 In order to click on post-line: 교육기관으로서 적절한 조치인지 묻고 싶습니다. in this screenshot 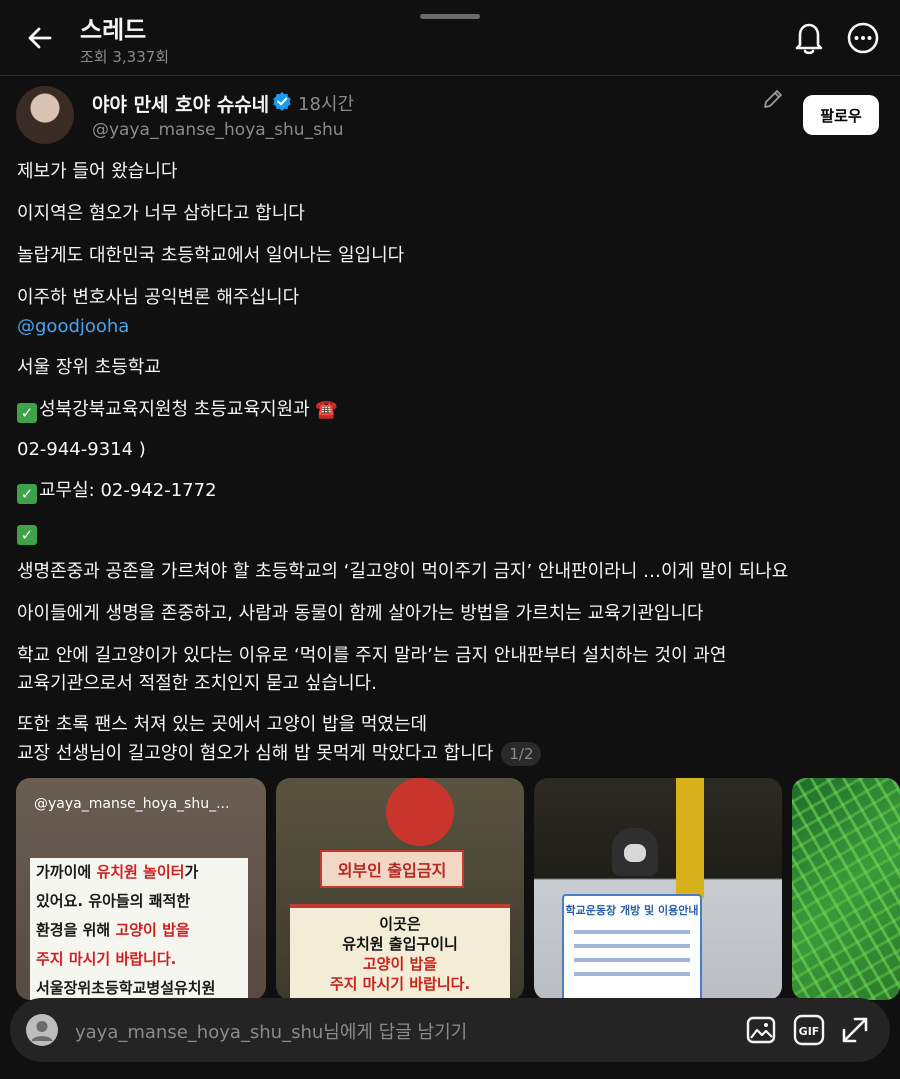, I will do `click(197, 683)`.